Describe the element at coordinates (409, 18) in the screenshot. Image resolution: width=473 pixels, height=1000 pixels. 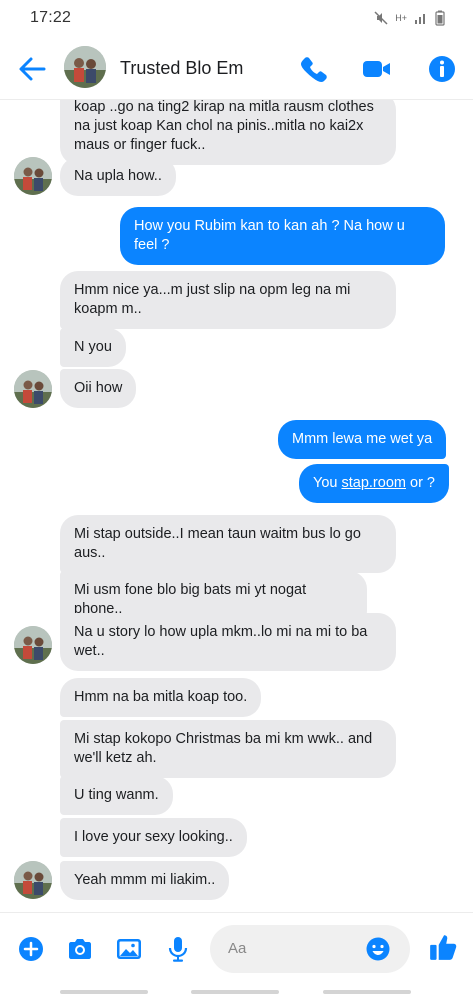
I see `status-icons: H+` at that location.